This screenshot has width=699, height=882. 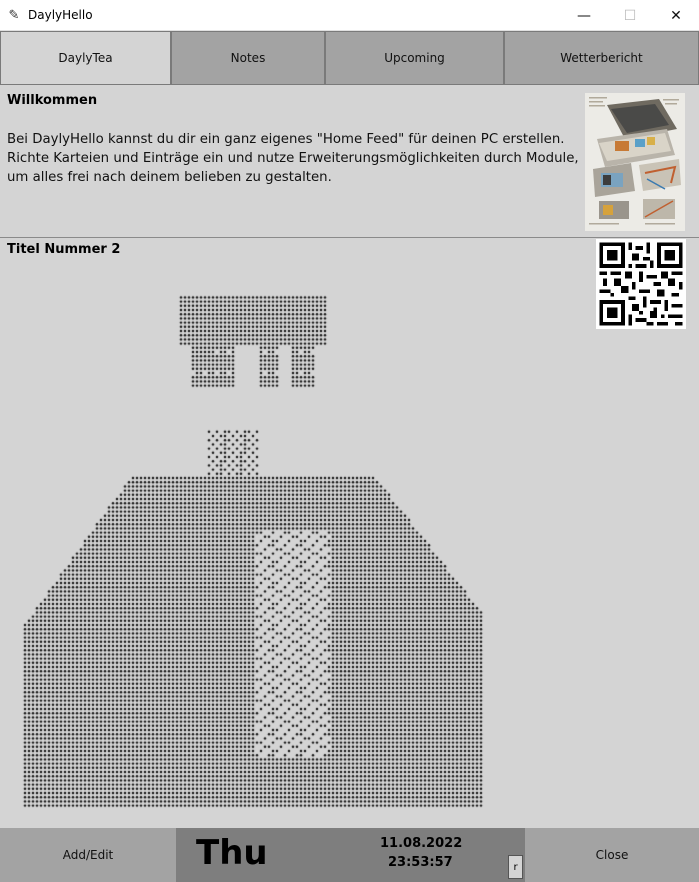 What do you see at coordinates (641, 284) in the screenshot?
I see `qr-code-image` at bounding box center [641, 284].